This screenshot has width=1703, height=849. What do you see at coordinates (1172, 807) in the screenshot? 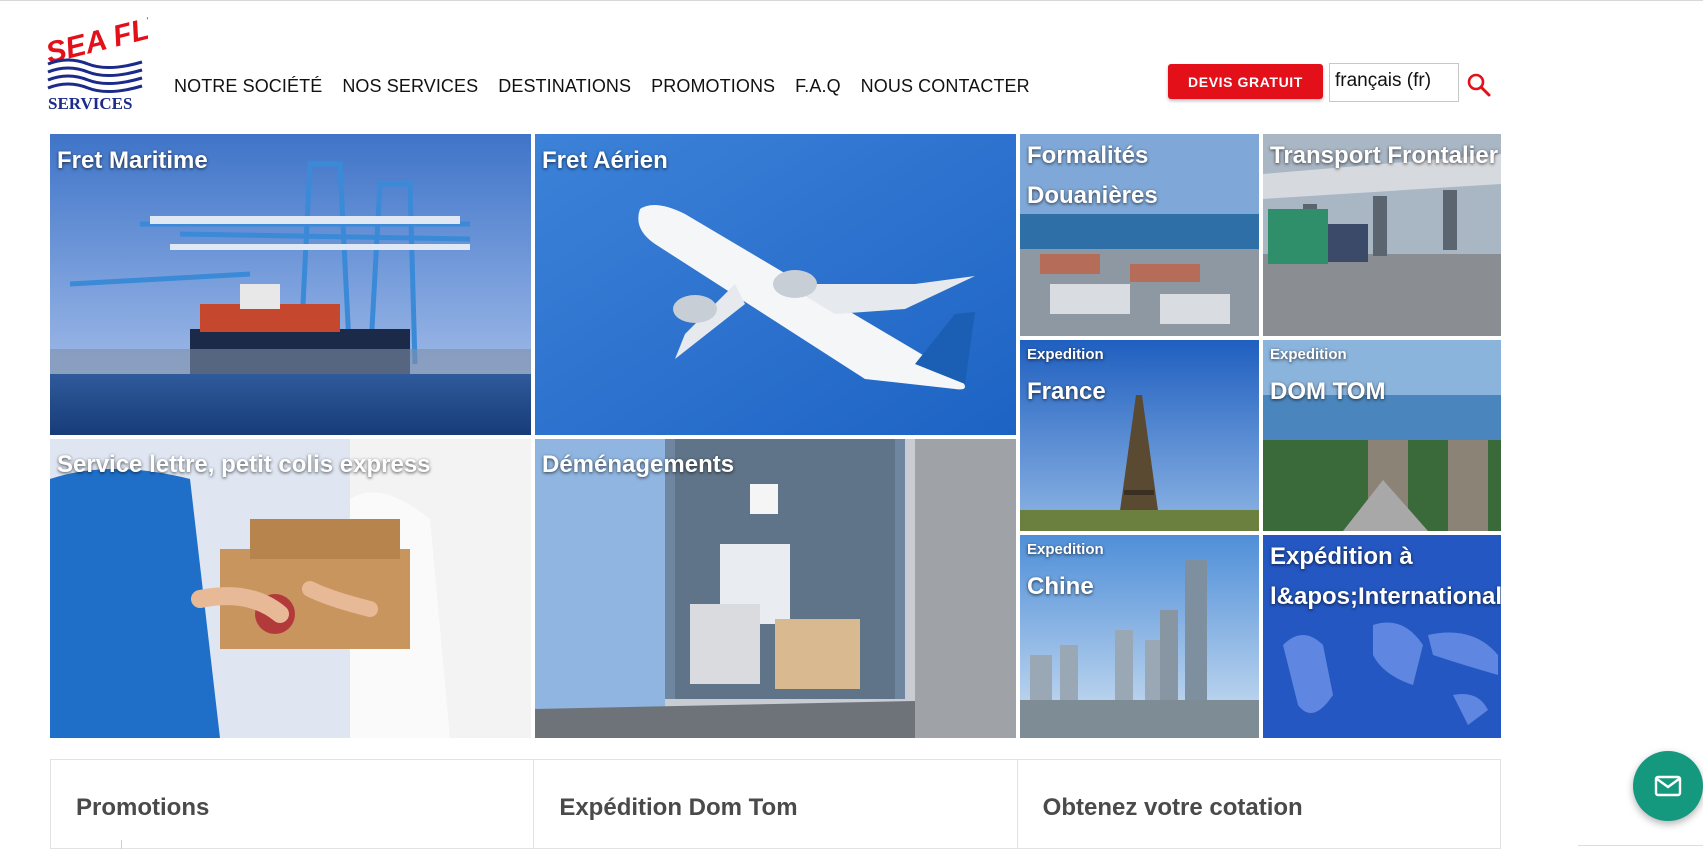
I see `card-title: Obtenez votre cotation` at bounding box center [1172, 807].